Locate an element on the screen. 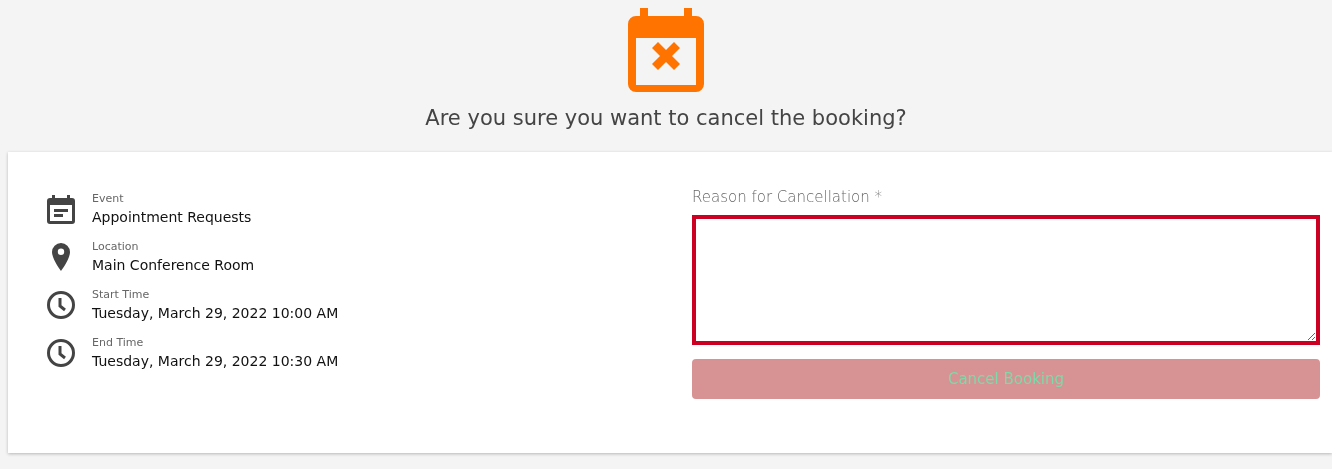 The height and width of the screenshot is (469, 1332). detail-value: Tuesday, March 29, 2022 10:00 AM is located at coordinates (215, 313).